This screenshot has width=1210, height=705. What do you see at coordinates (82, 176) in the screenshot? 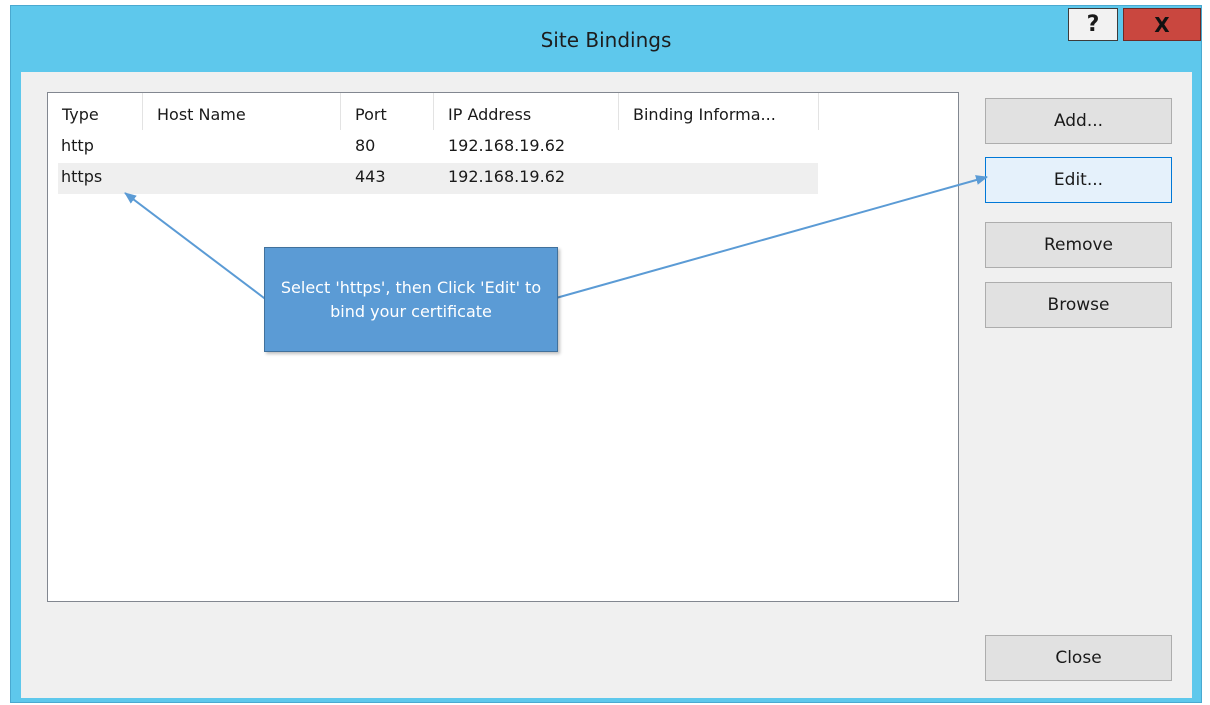
I see `cell-type: https` at bounding box center [82, 176].